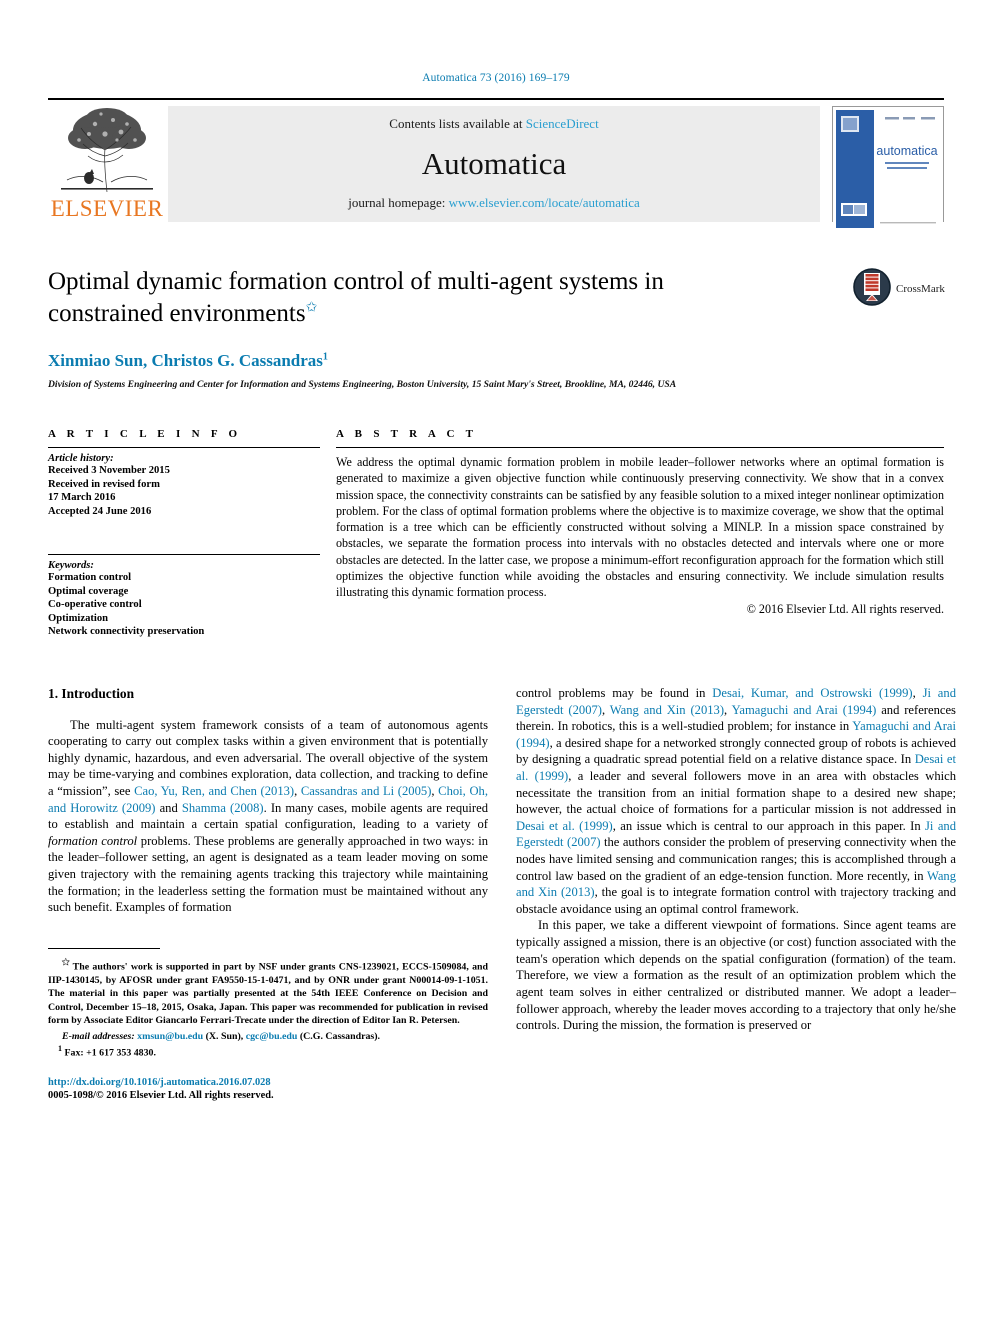 The width and height of the screenshot is (992, 1323). Describe the element at coordinates (812, 693) in the screenshot. I see `citation-link: Desai, Kumar, and Ostrowski (1999)` at that location.